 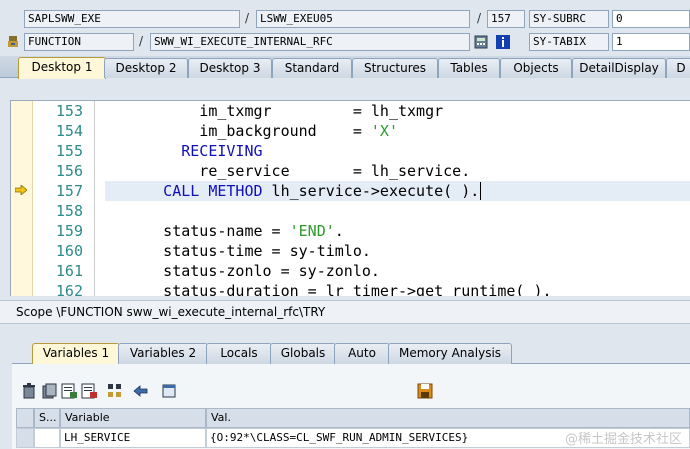 What do you see at coordinates (69, 111) in the screenshot?
I see `line-number: 153` at bounding box center [69, 111].